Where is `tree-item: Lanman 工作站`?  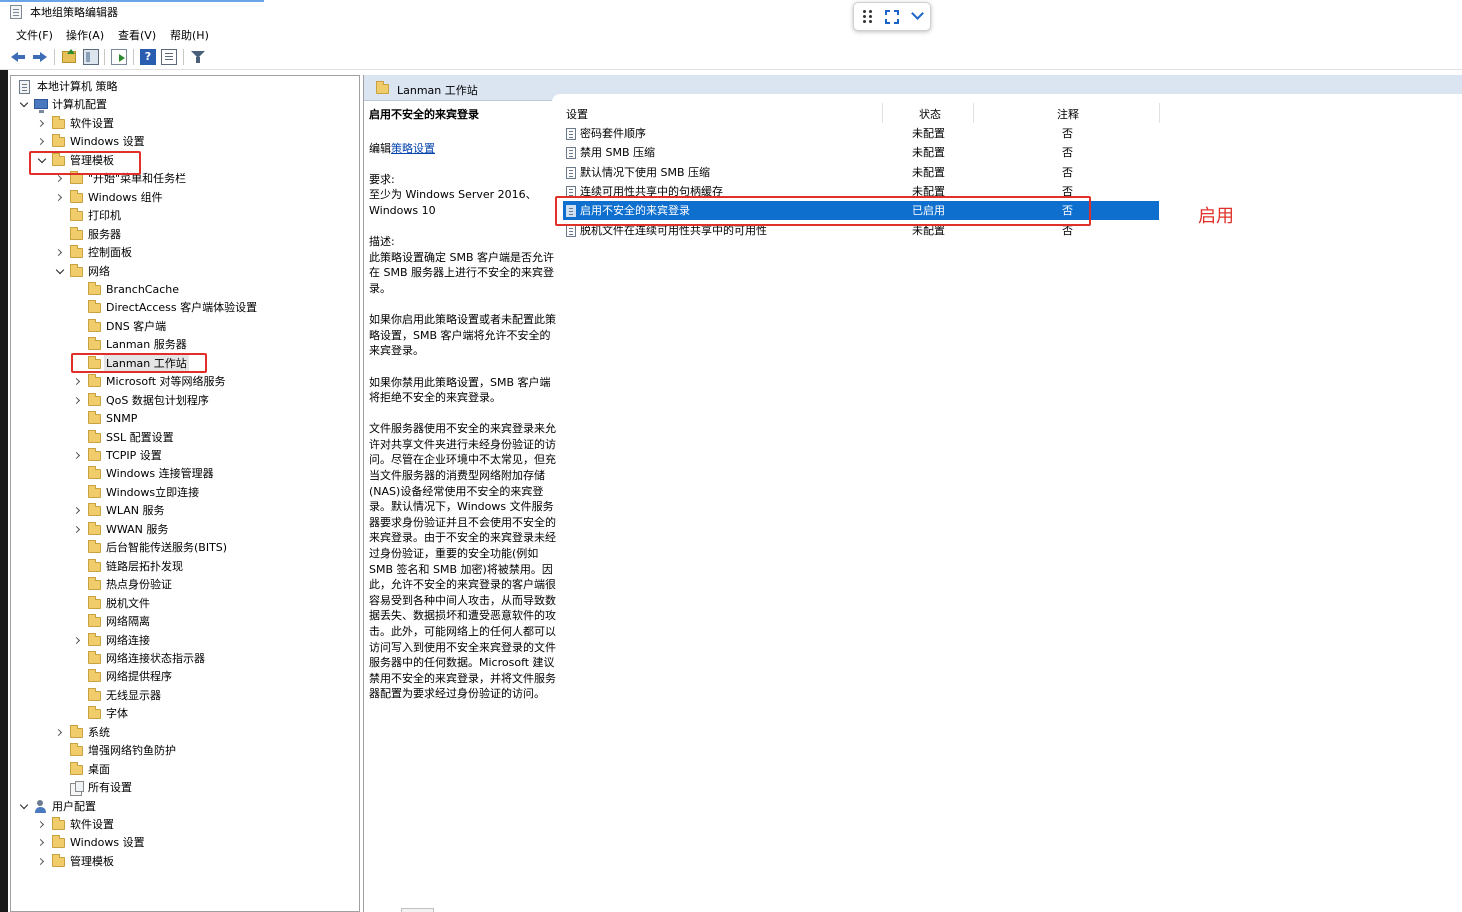 tree-item: Lanman 工作站 is located at coordinates (181, 363).